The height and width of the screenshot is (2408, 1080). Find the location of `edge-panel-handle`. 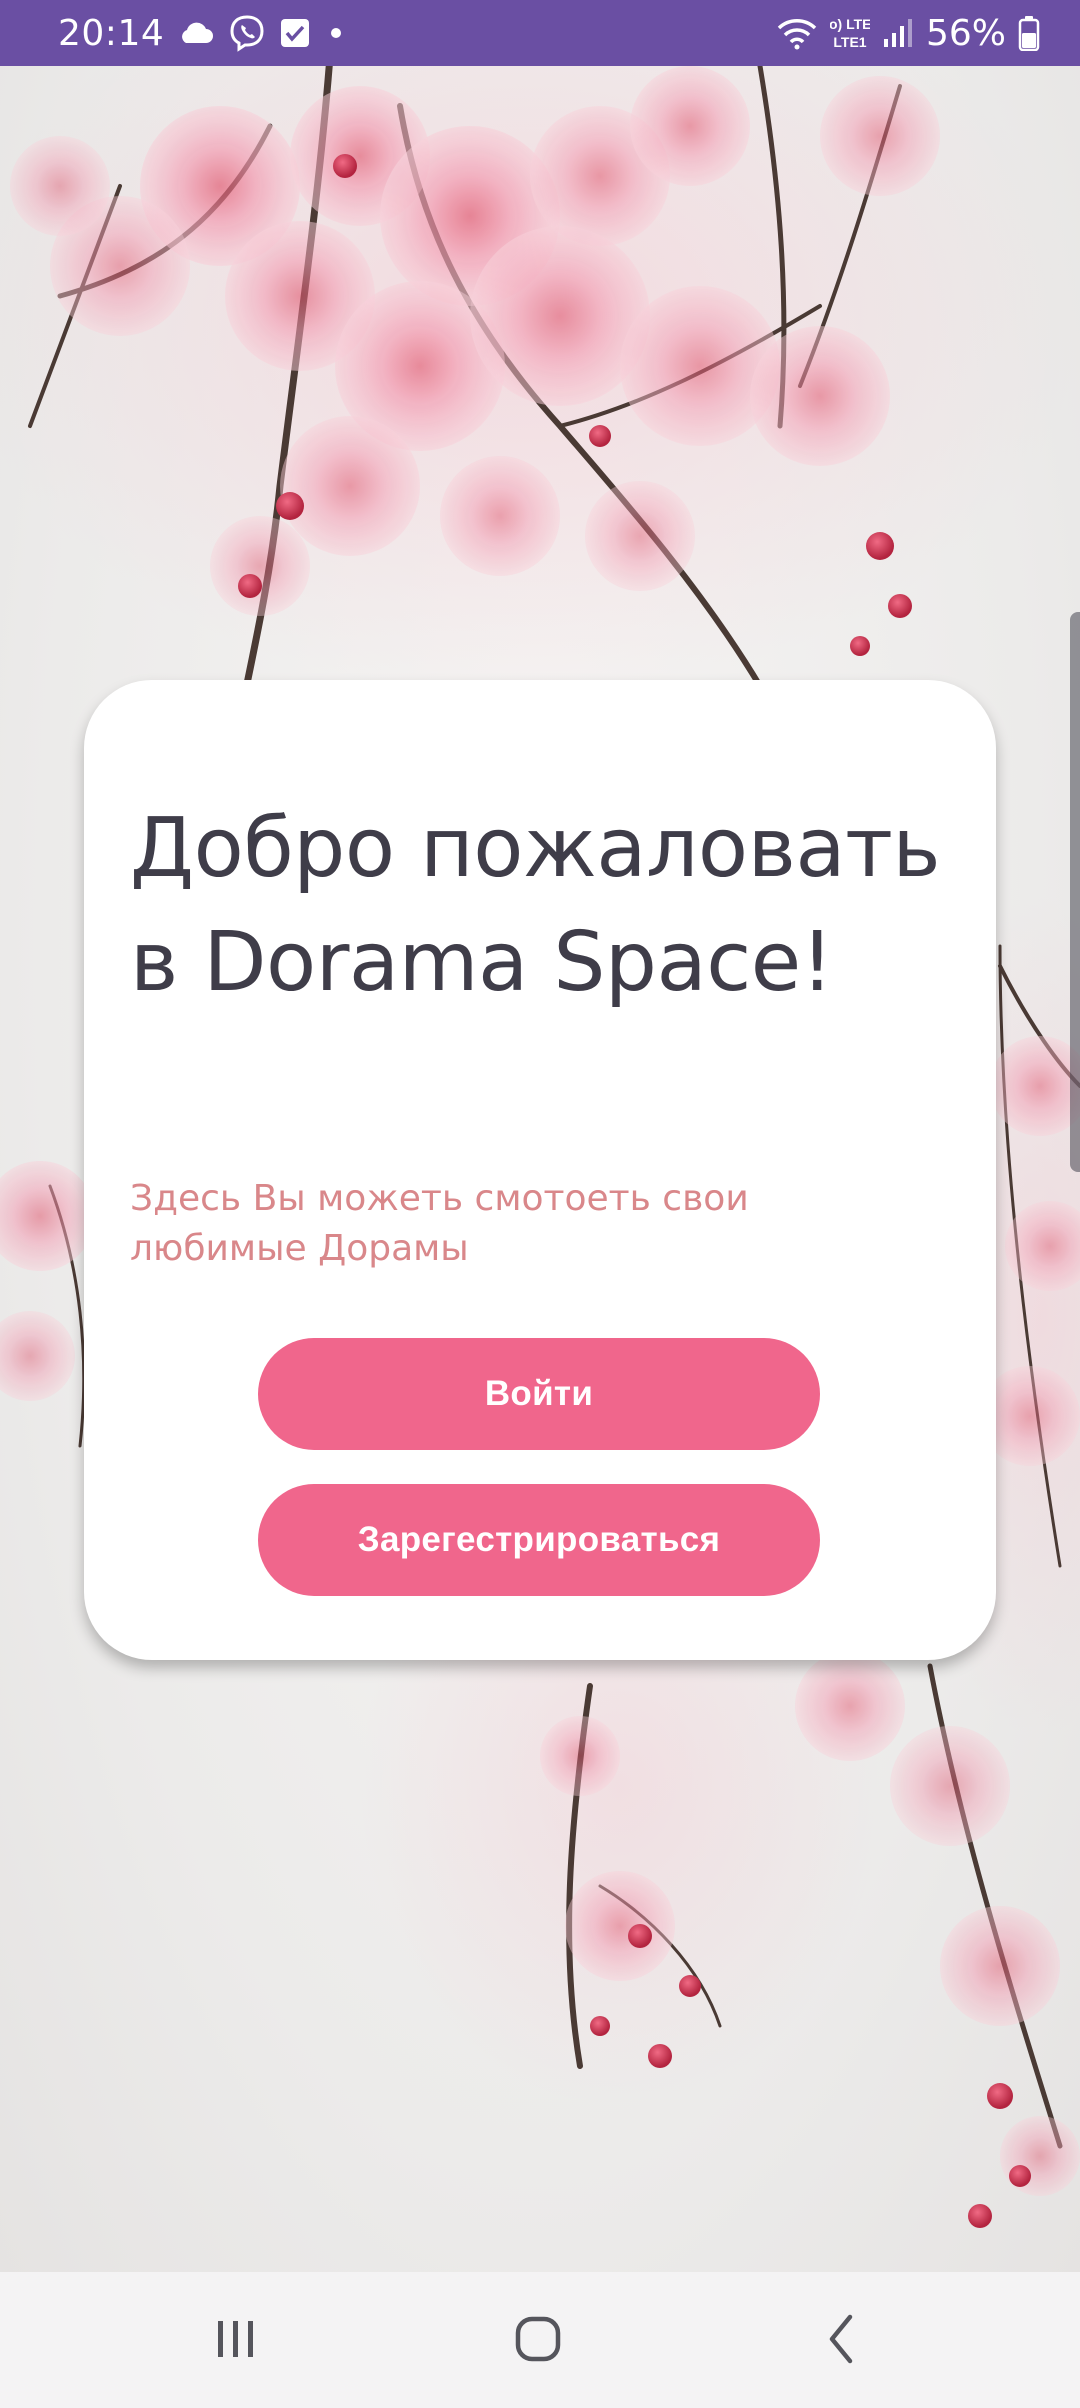

edge-panel-handle is located at coordinates (1075, 892).